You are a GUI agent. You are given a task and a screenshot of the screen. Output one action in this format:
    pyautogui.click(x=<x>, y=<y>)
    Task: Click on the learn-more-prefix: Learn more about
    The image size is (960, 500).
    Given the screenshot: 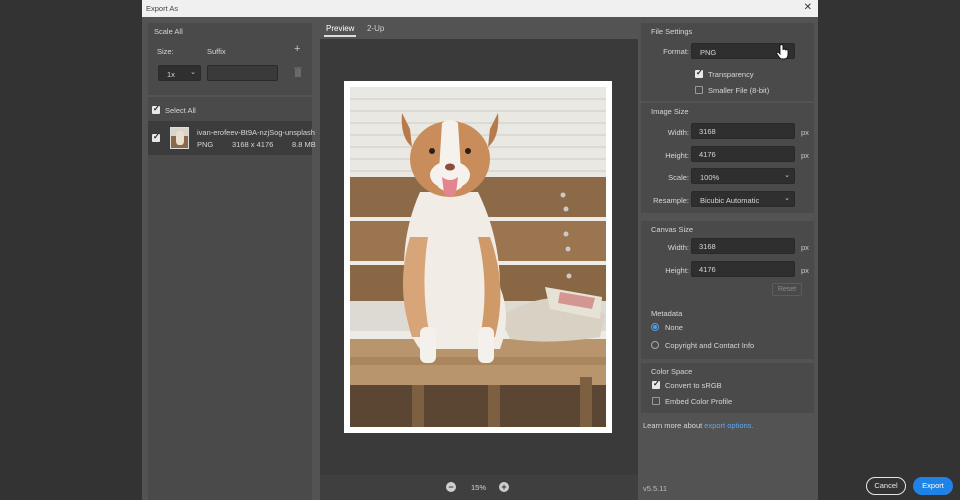 What is the action you would take?
    pyautogui.click(x=674, y=425)
    